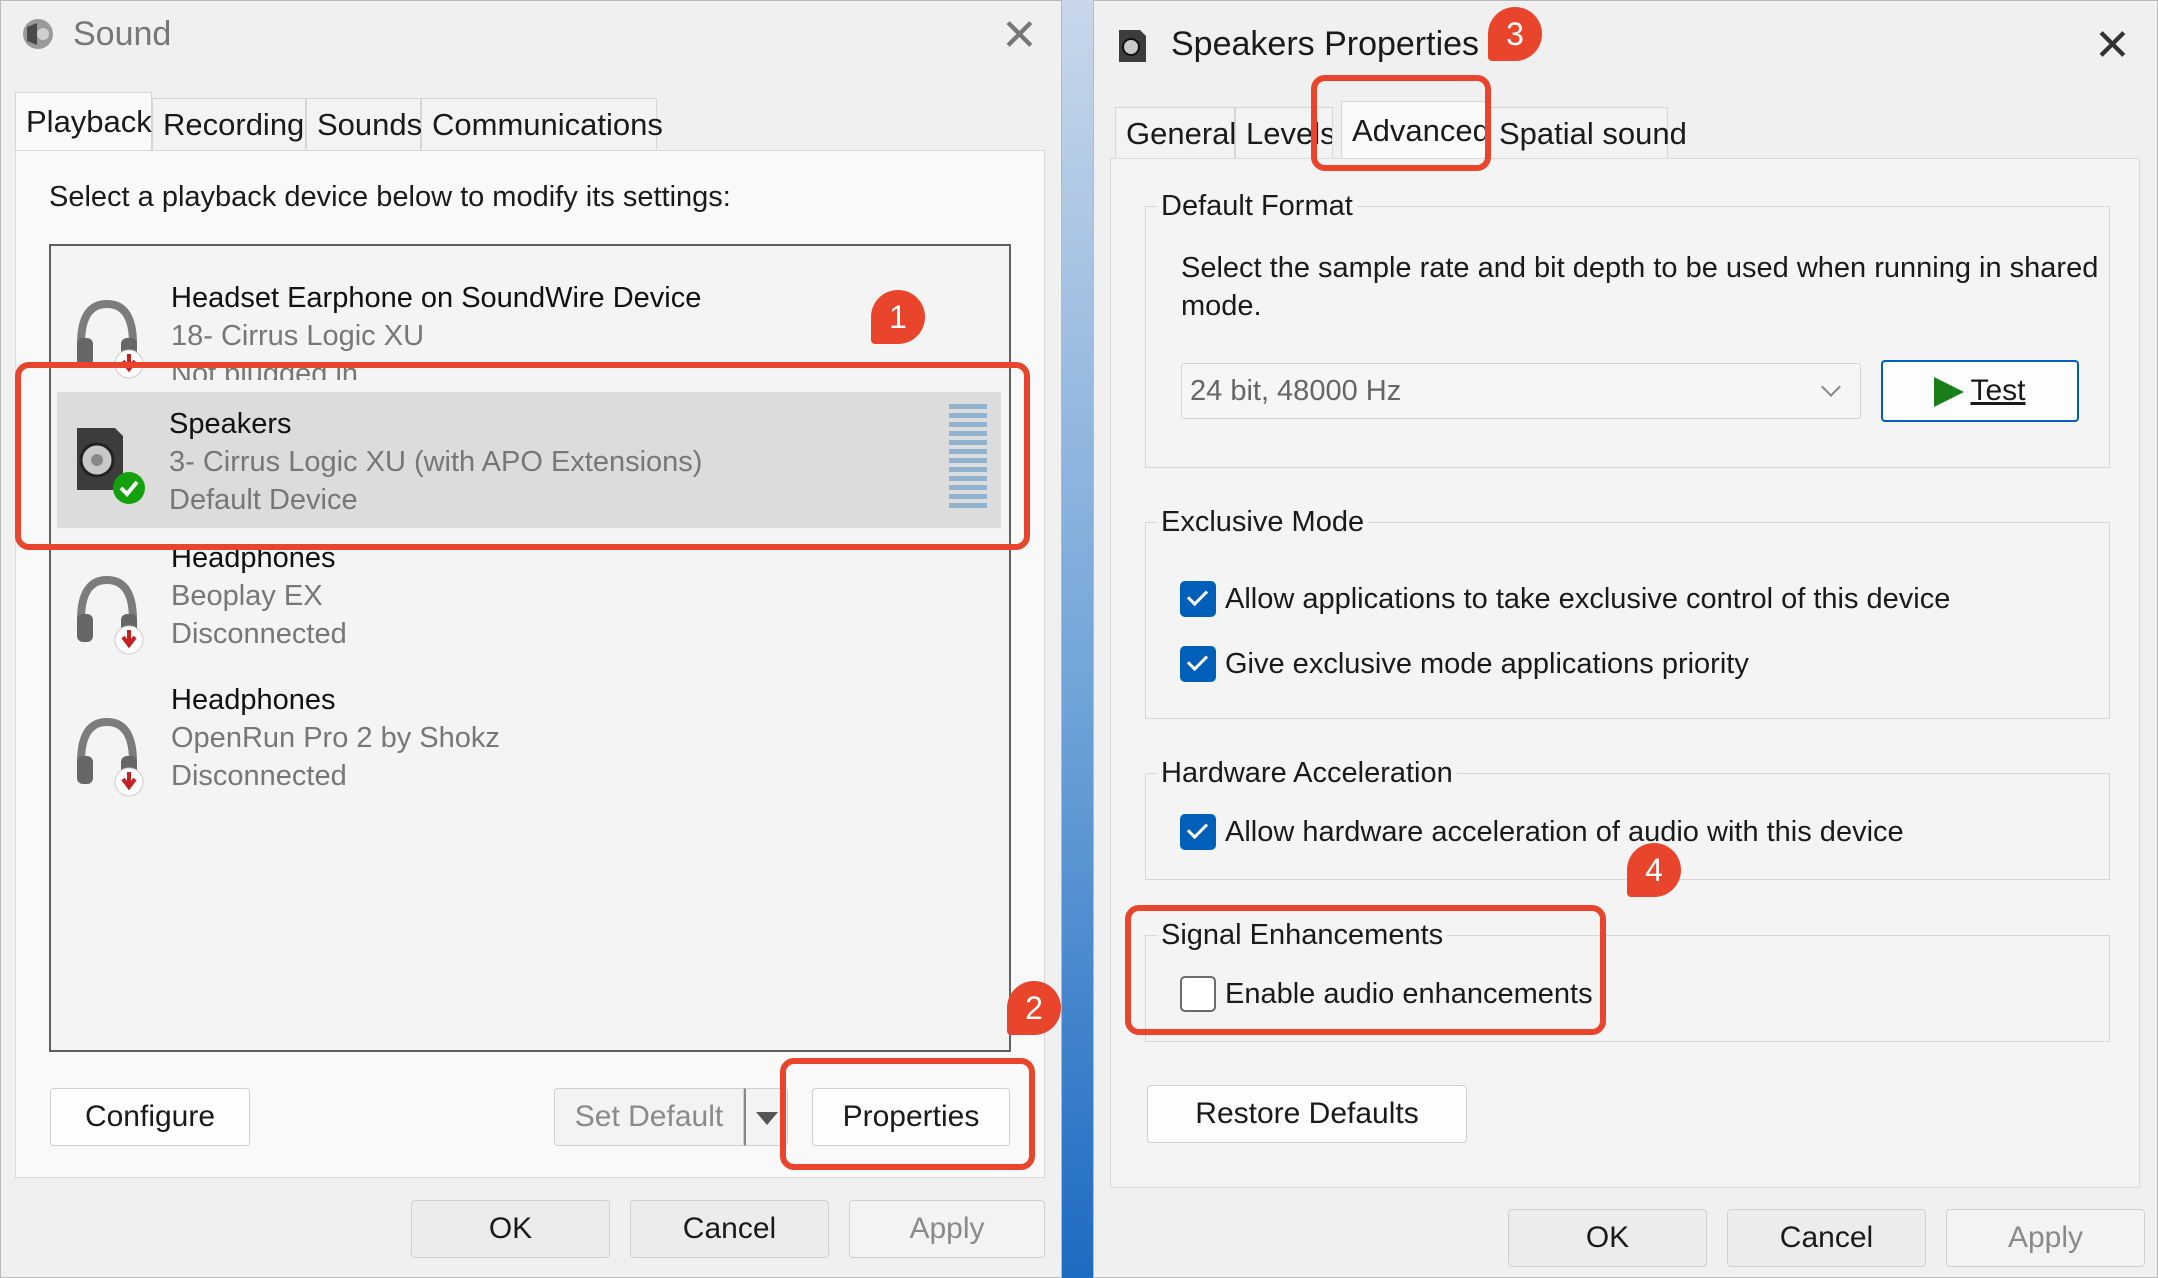  I want to click on speaker-app-icon, so click(1133, 46).